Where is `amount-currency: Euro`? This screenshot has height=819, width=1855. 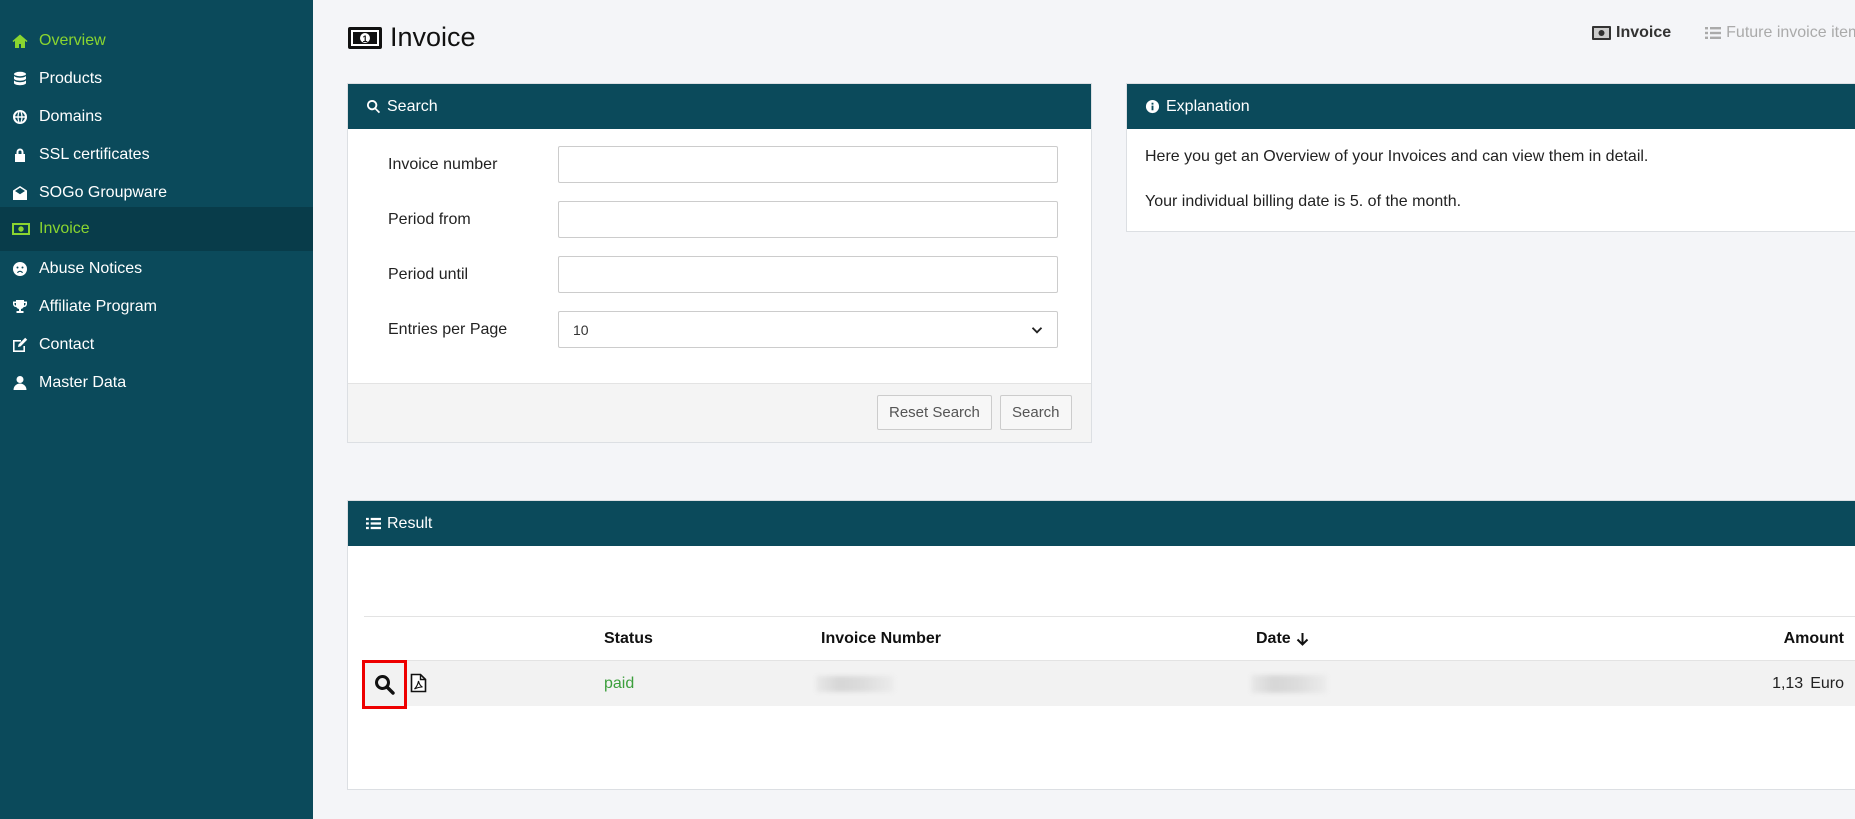
amount-currency: Euro is located at coordinates (1827, 683).